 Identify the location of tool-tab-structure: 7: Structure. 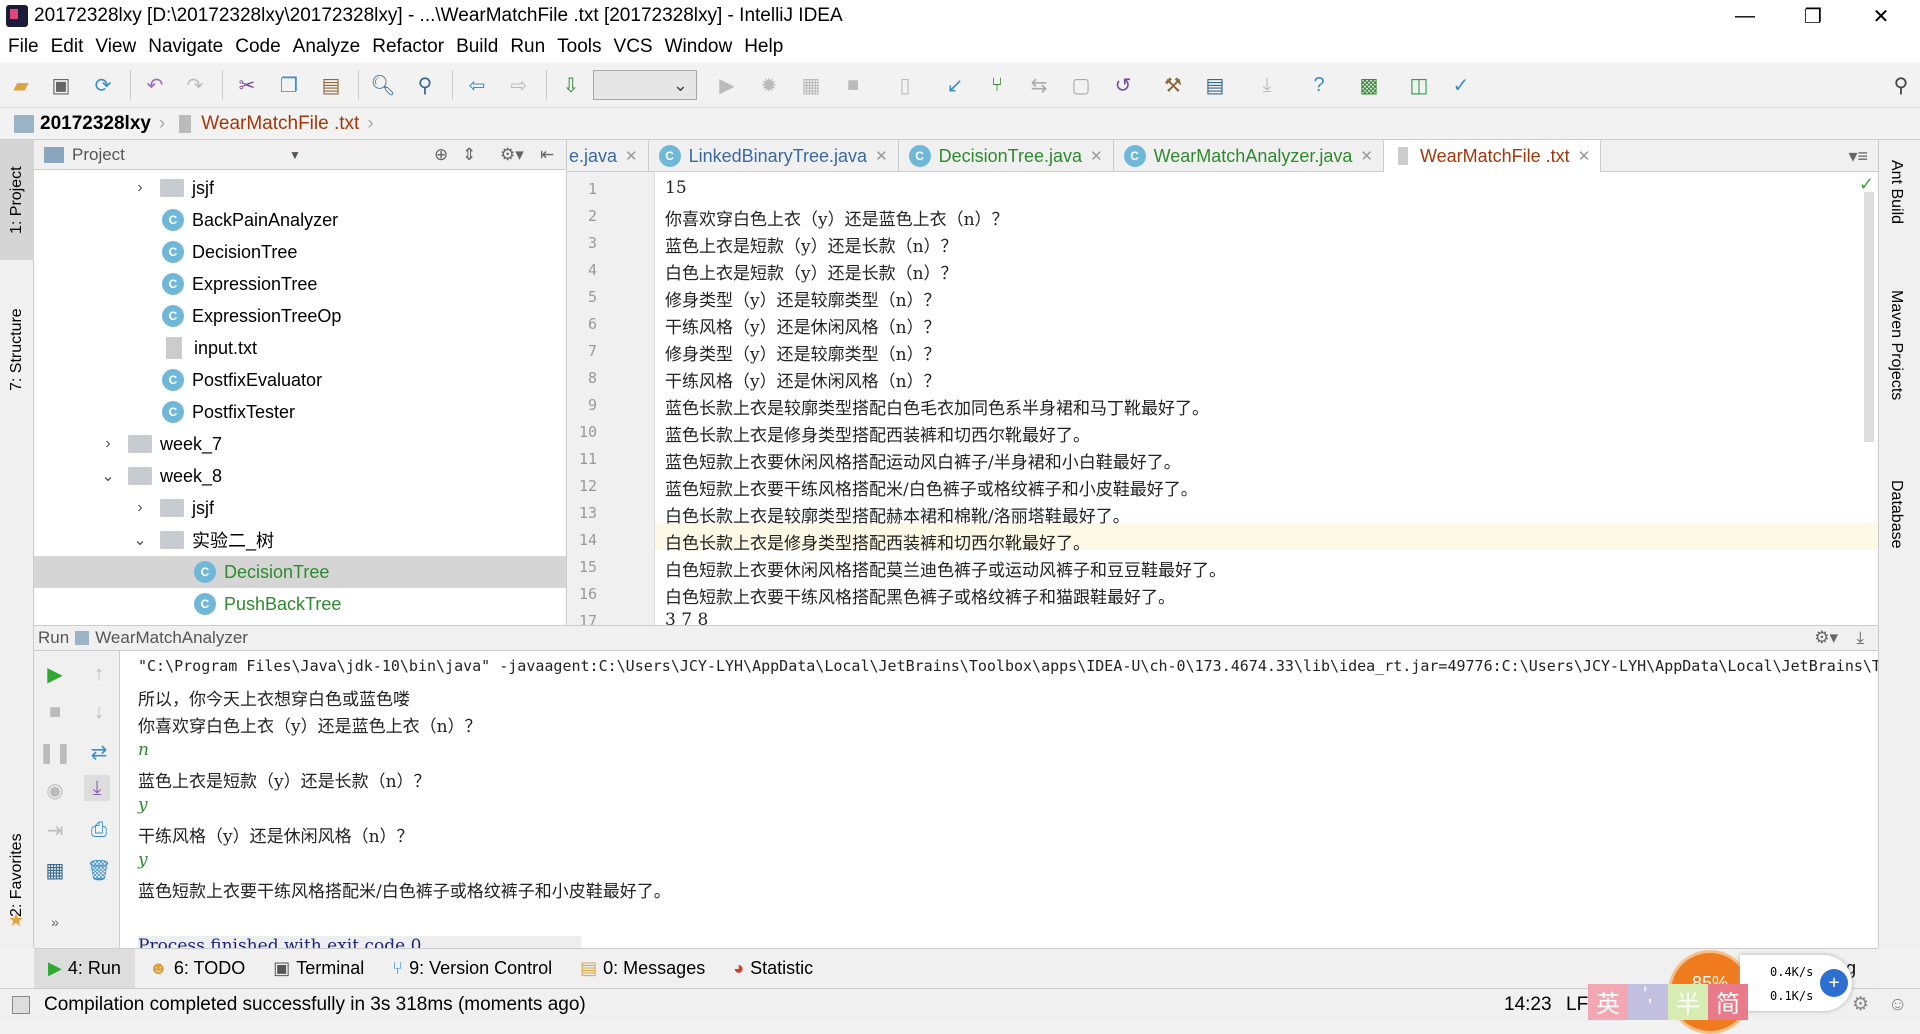
(17, 350).